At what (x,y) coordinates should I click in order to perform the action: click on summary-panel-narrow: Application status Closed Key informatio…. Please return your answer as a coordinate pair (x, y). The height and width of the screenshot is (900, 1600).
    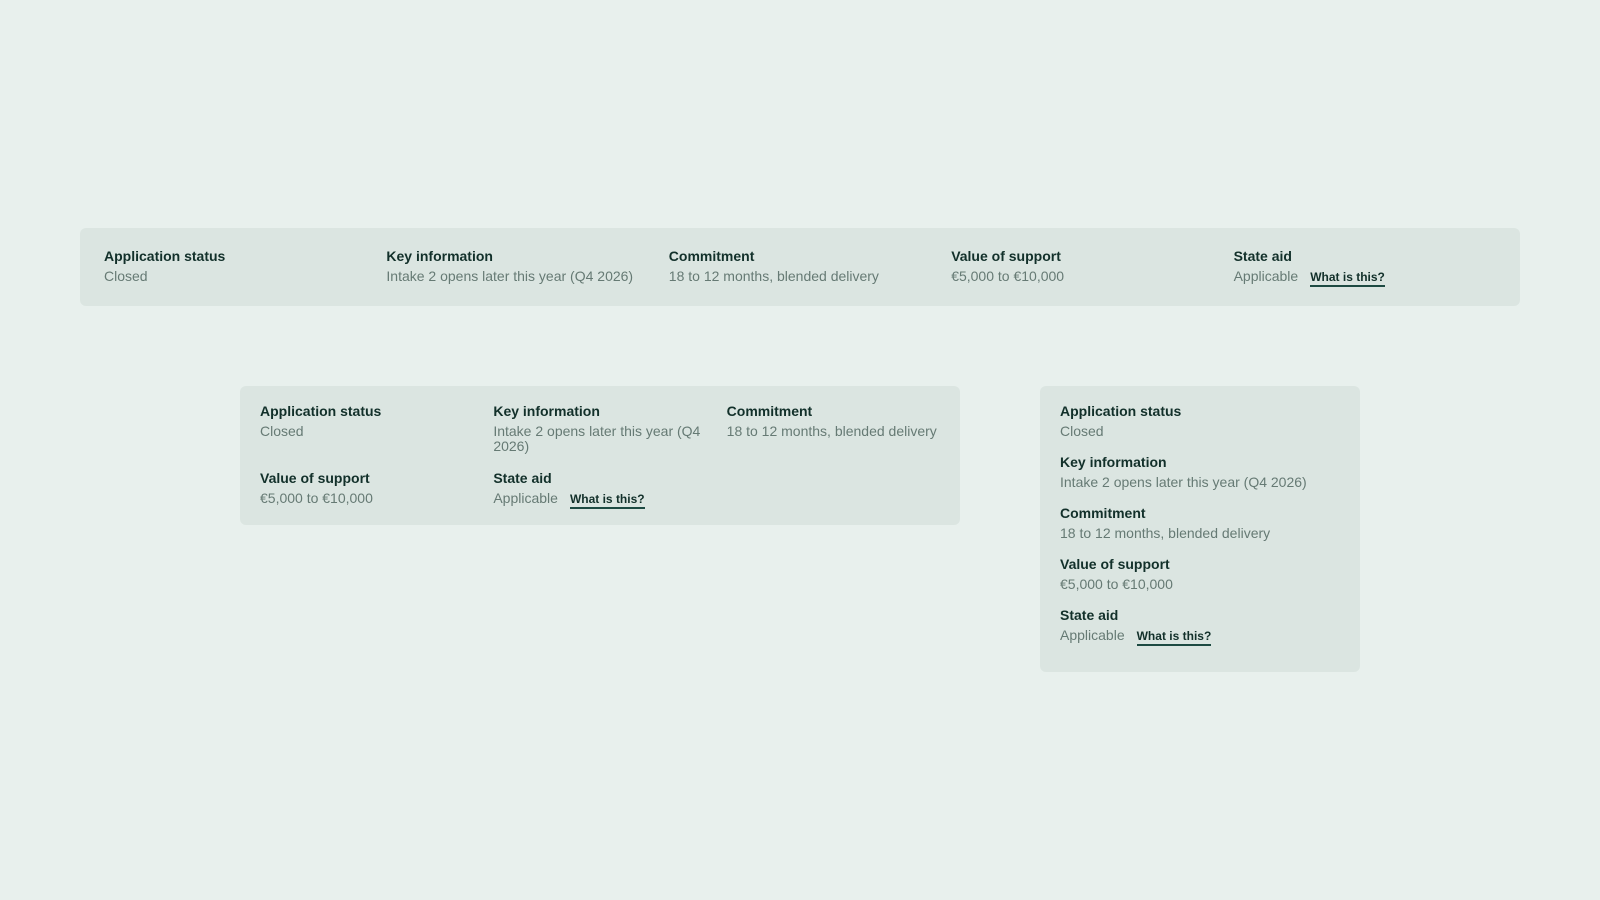
    Looking at the image, I should click on (1200, 529).